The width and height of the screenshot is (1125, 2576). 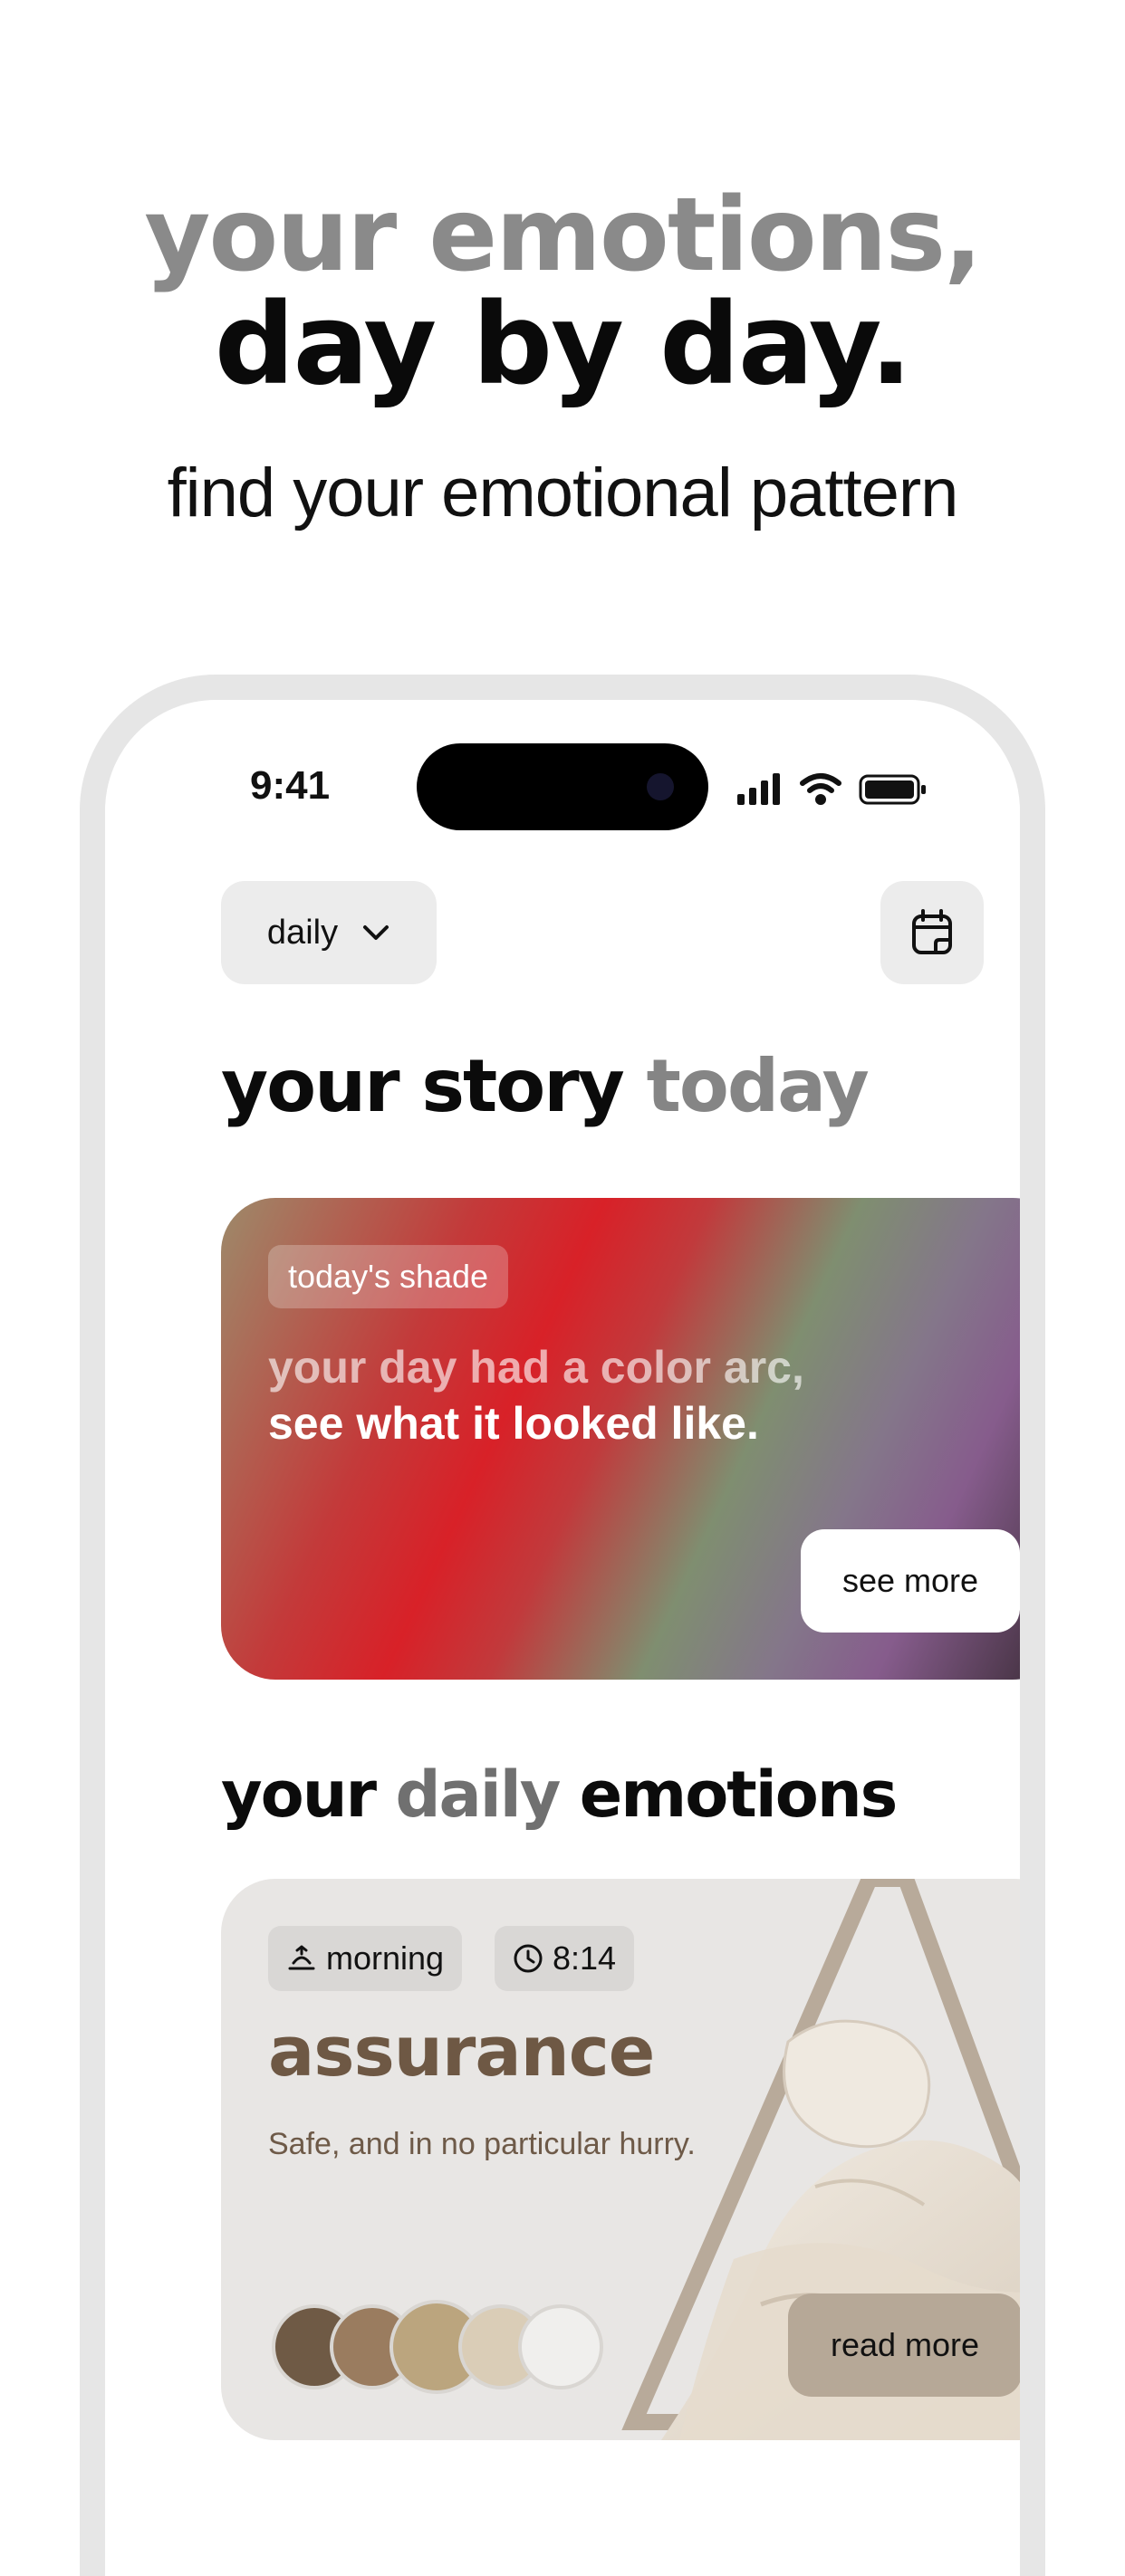 What do you see at coordinates (893, 789) in the screenshot?
I see `battery-icon` at bounding box center [893, 789].